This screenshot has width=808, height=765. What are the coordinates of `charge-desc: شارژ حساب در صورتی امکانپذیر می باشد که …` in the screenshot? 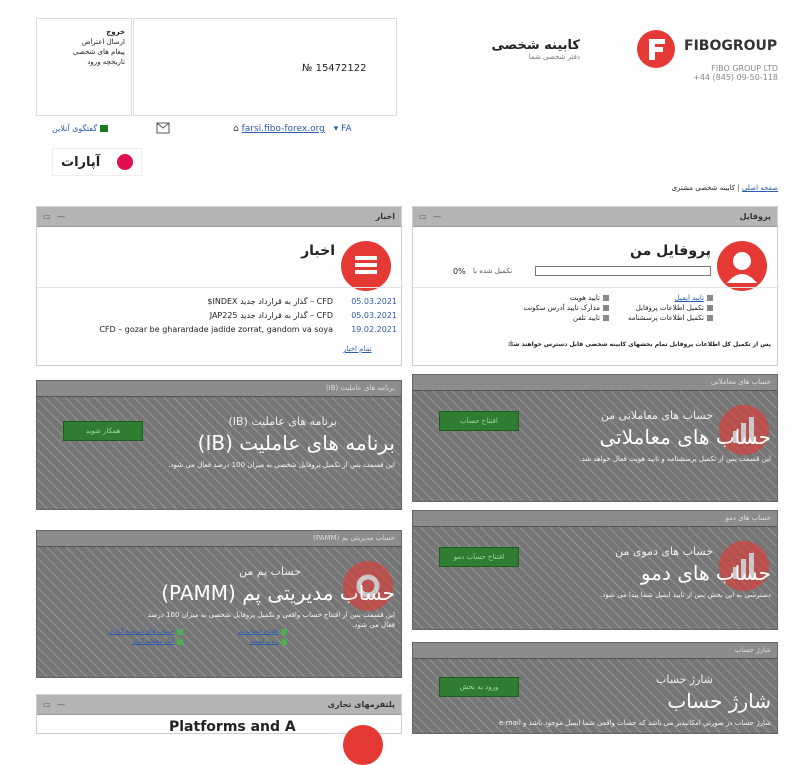 It's located at (634, 723).